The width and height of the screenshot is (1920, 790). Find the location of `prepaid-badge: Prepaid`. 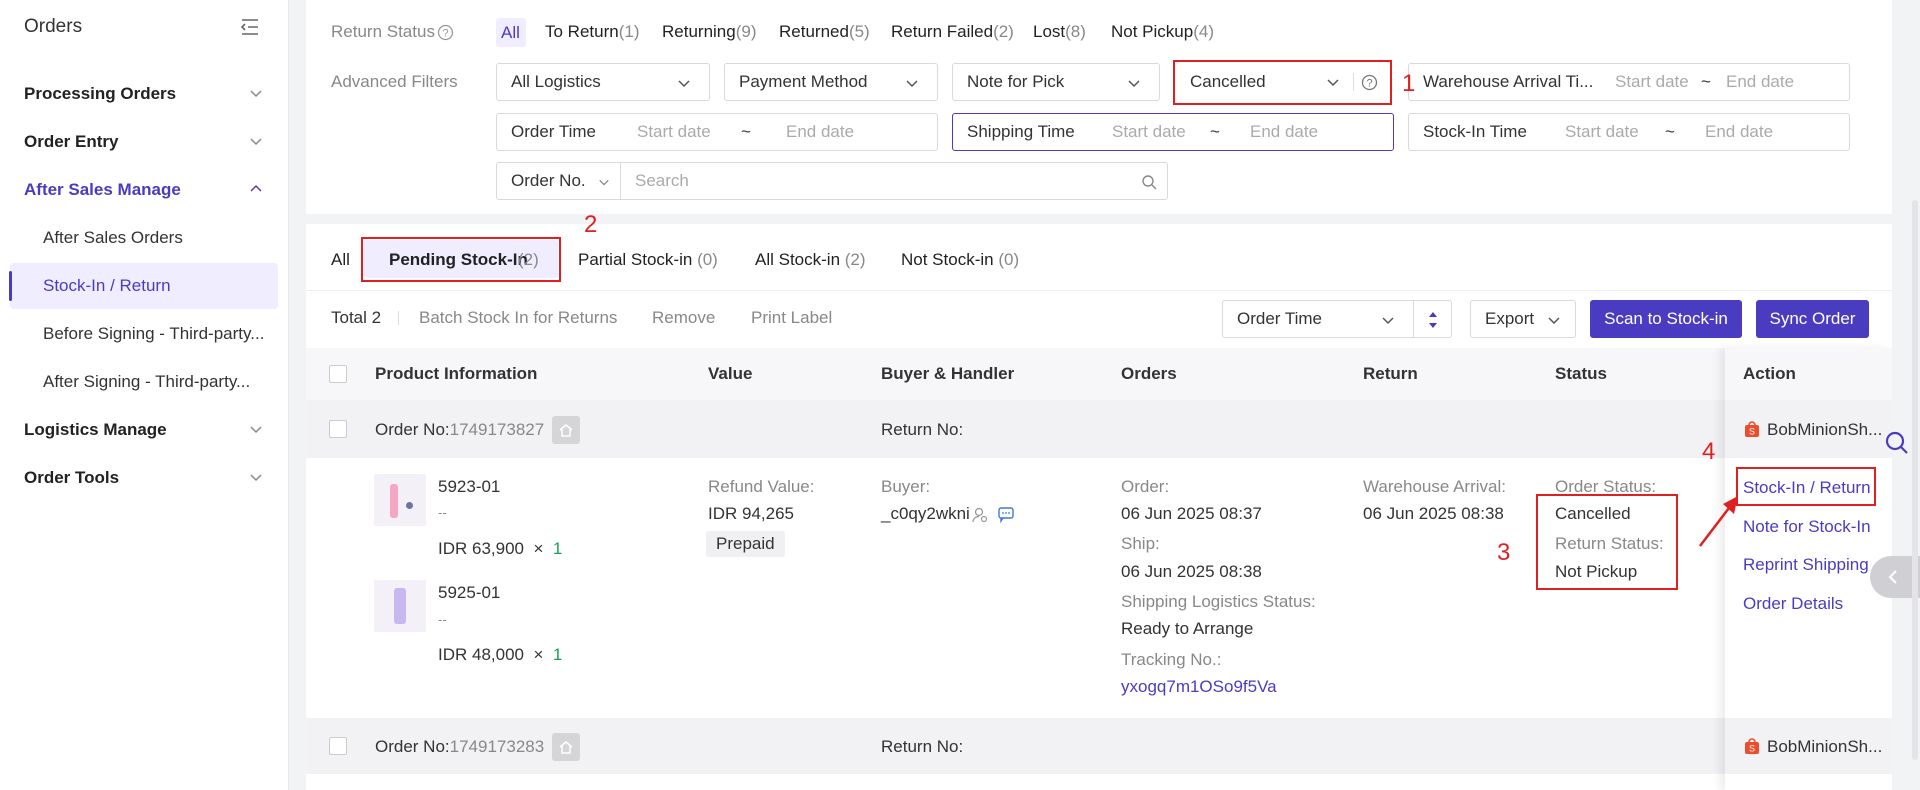

prepaid-badge: Prepaid is located at coordinates (745, 544).